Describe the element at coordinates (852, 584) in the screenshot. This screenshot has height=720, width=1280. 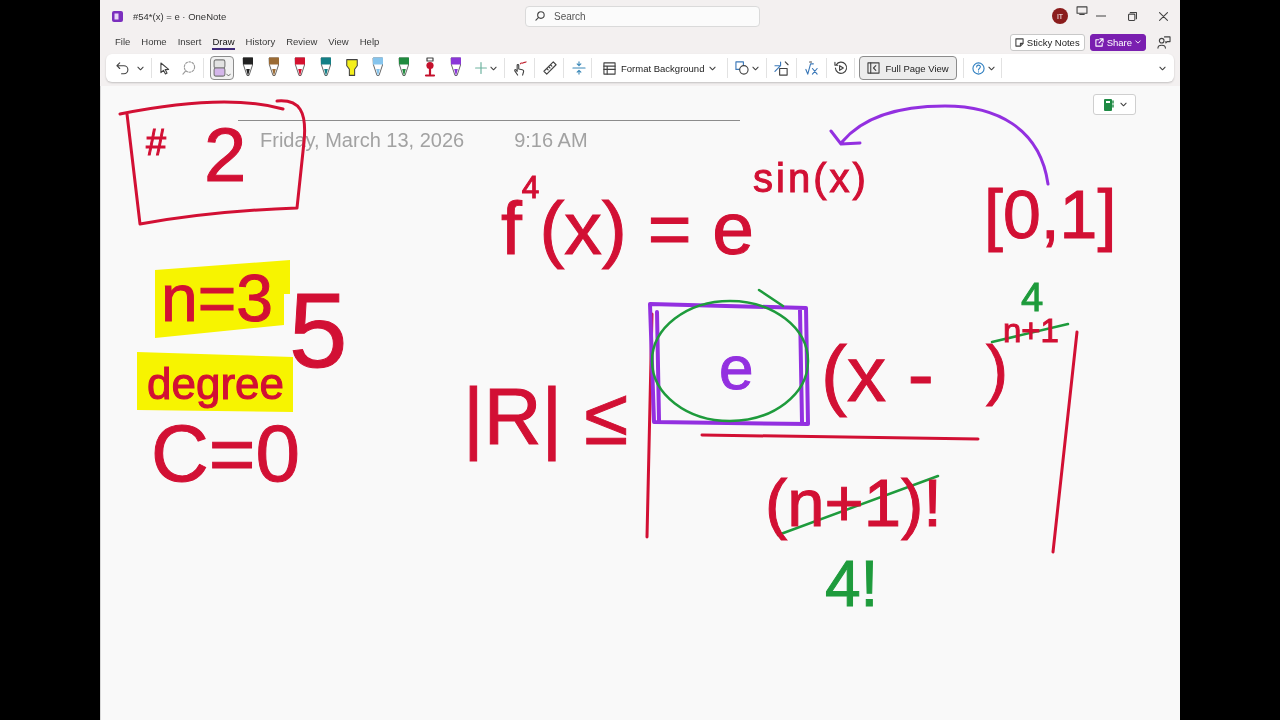
I see `handwritten-text: 4!` at that location.